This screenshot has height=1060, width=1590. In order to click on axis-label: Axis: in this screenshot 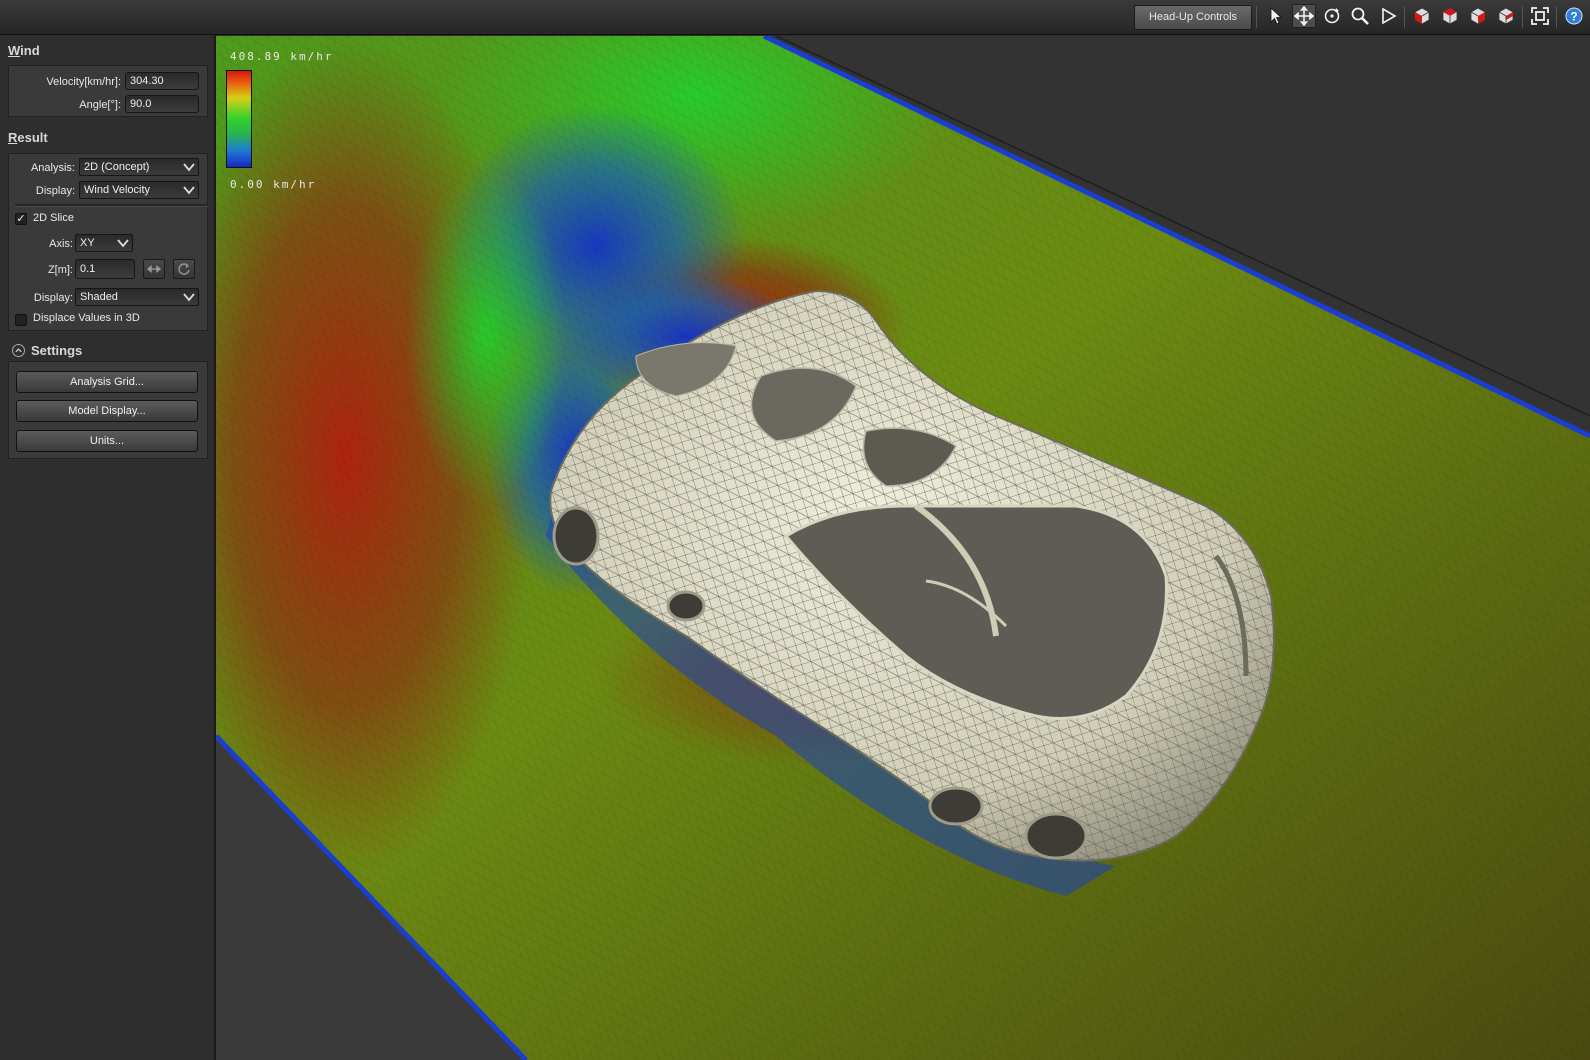, I will do `click(61, 244)`.